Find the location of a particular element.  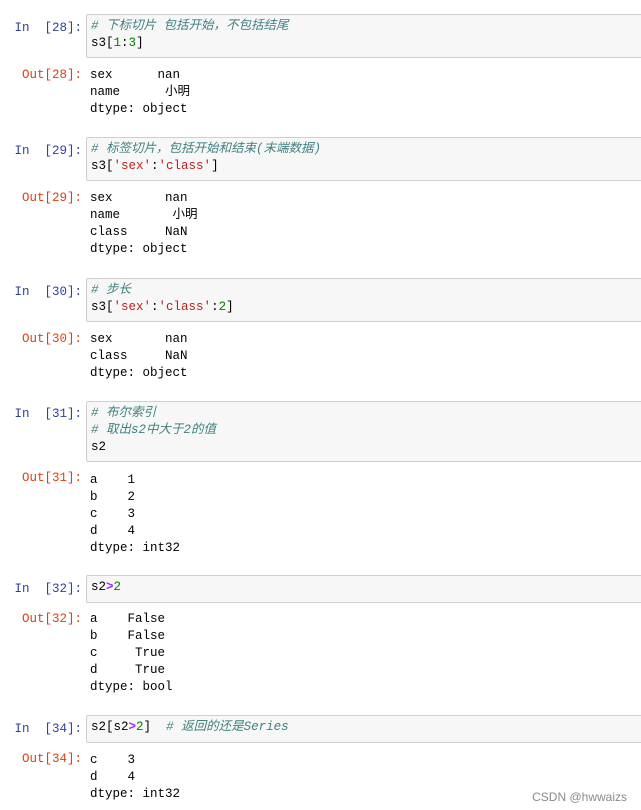

output-prompt: Out[31]: is located at coordinates (51, 478).